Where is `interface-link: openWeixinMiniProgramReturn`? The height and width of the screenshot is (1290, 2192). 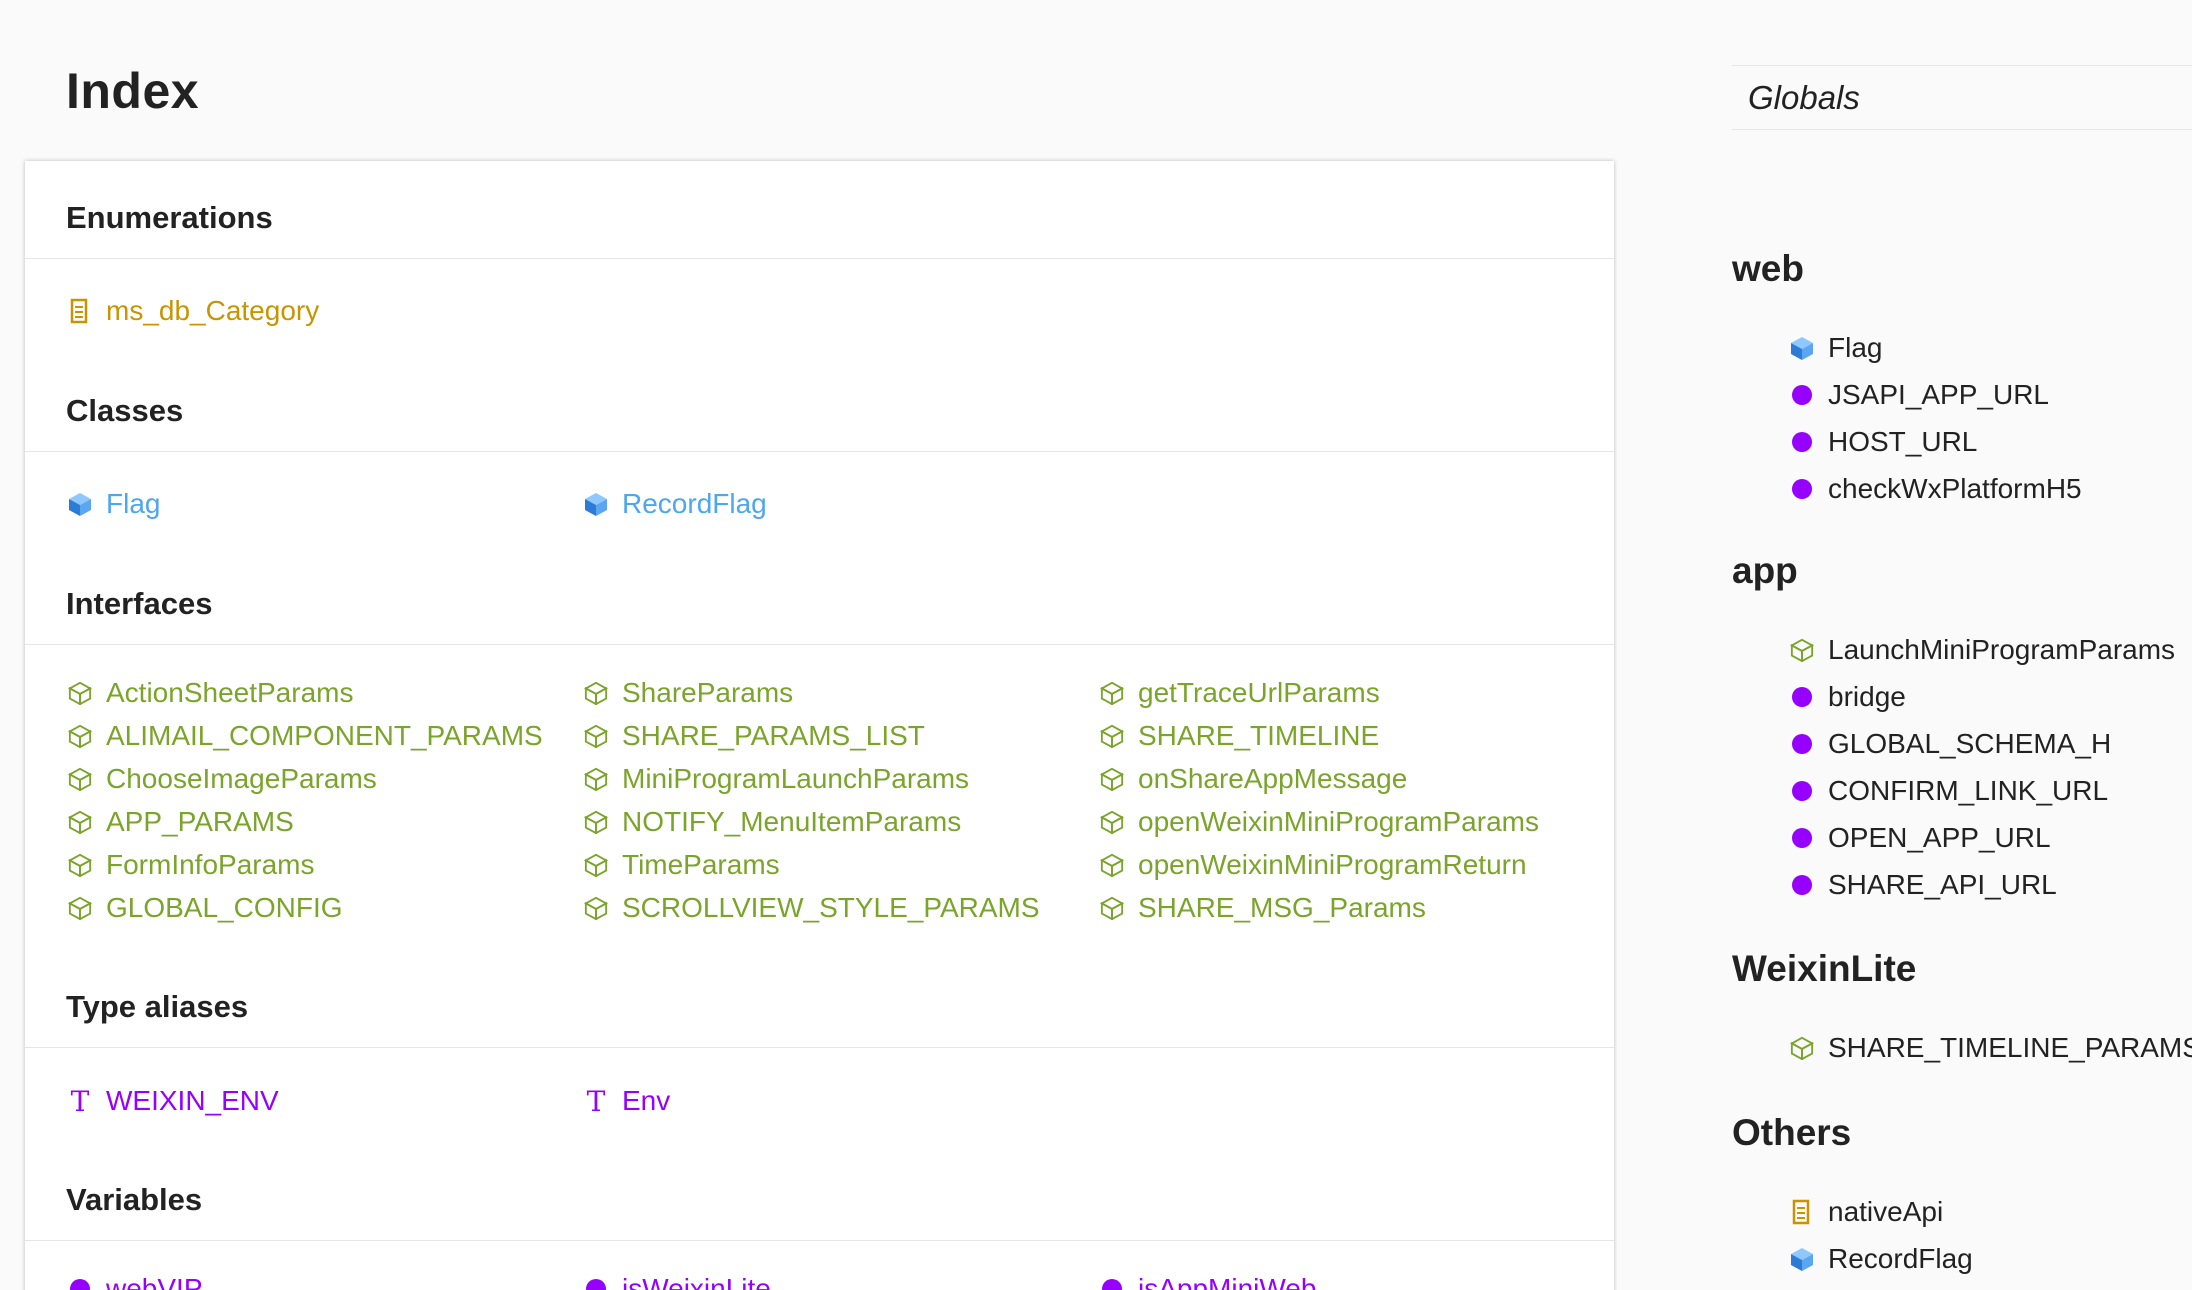 interface-link: openWeixinMiniProgramReturn is located at coordinates (1312, 865).